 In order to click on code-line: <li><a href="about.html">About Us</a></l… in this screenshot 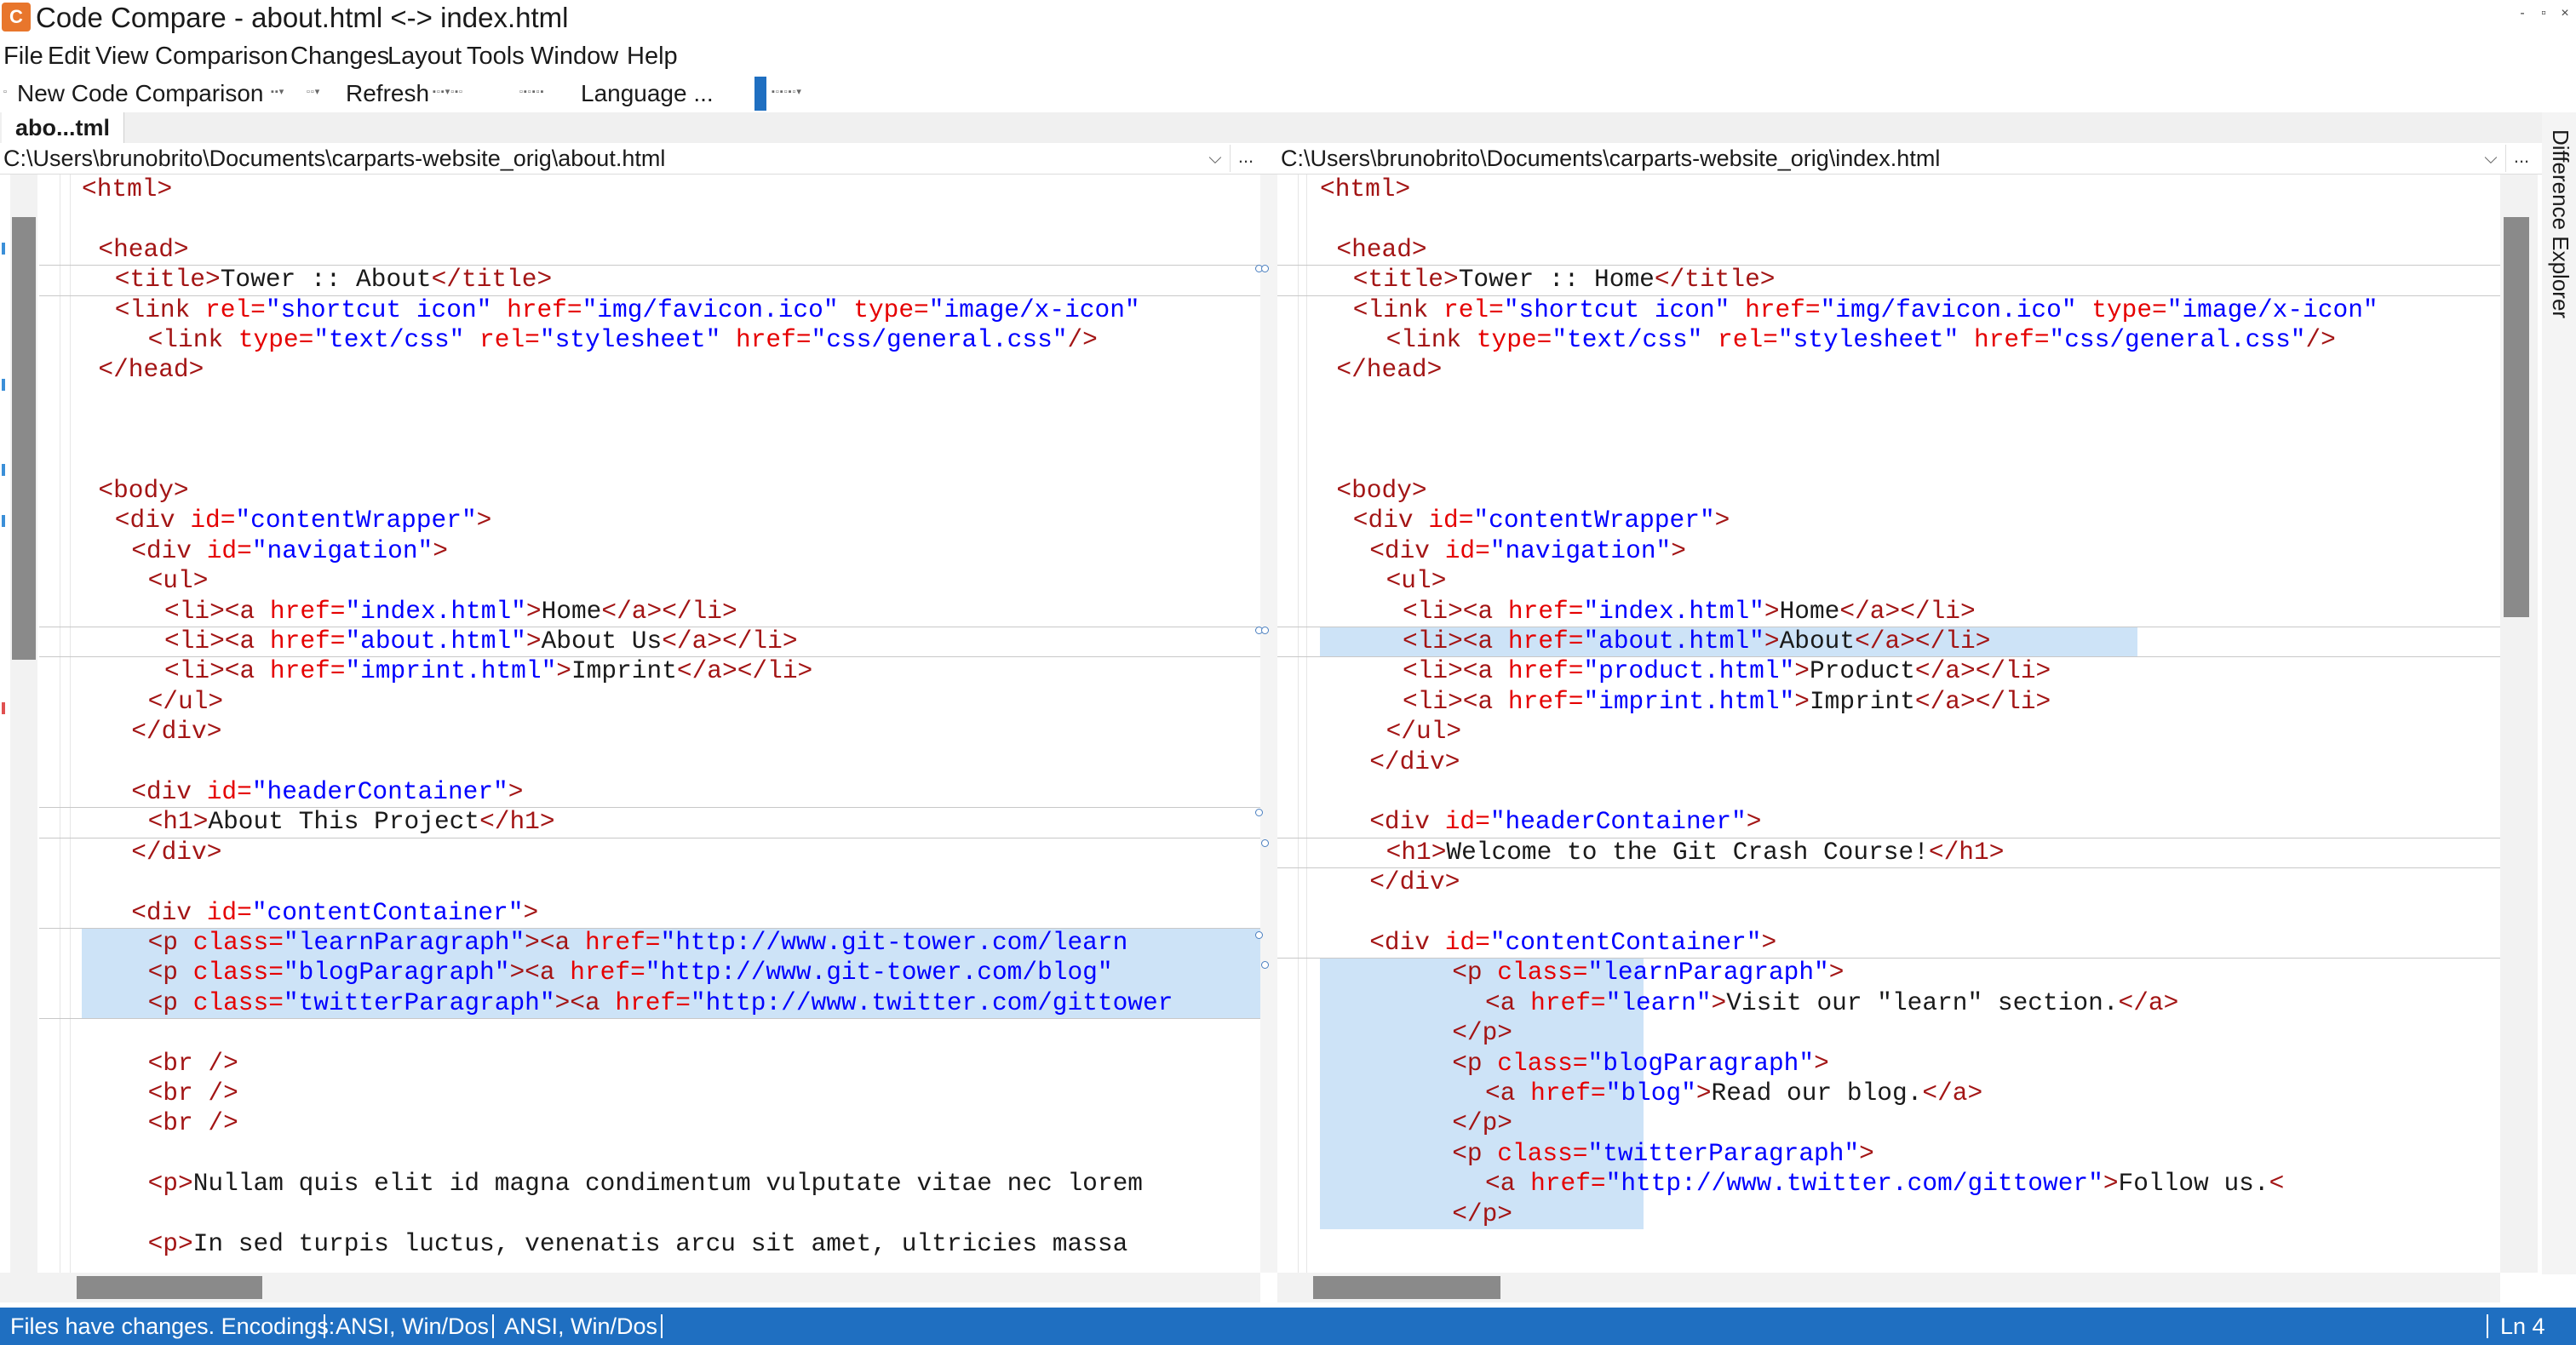, I will do `click(481, 641)`.